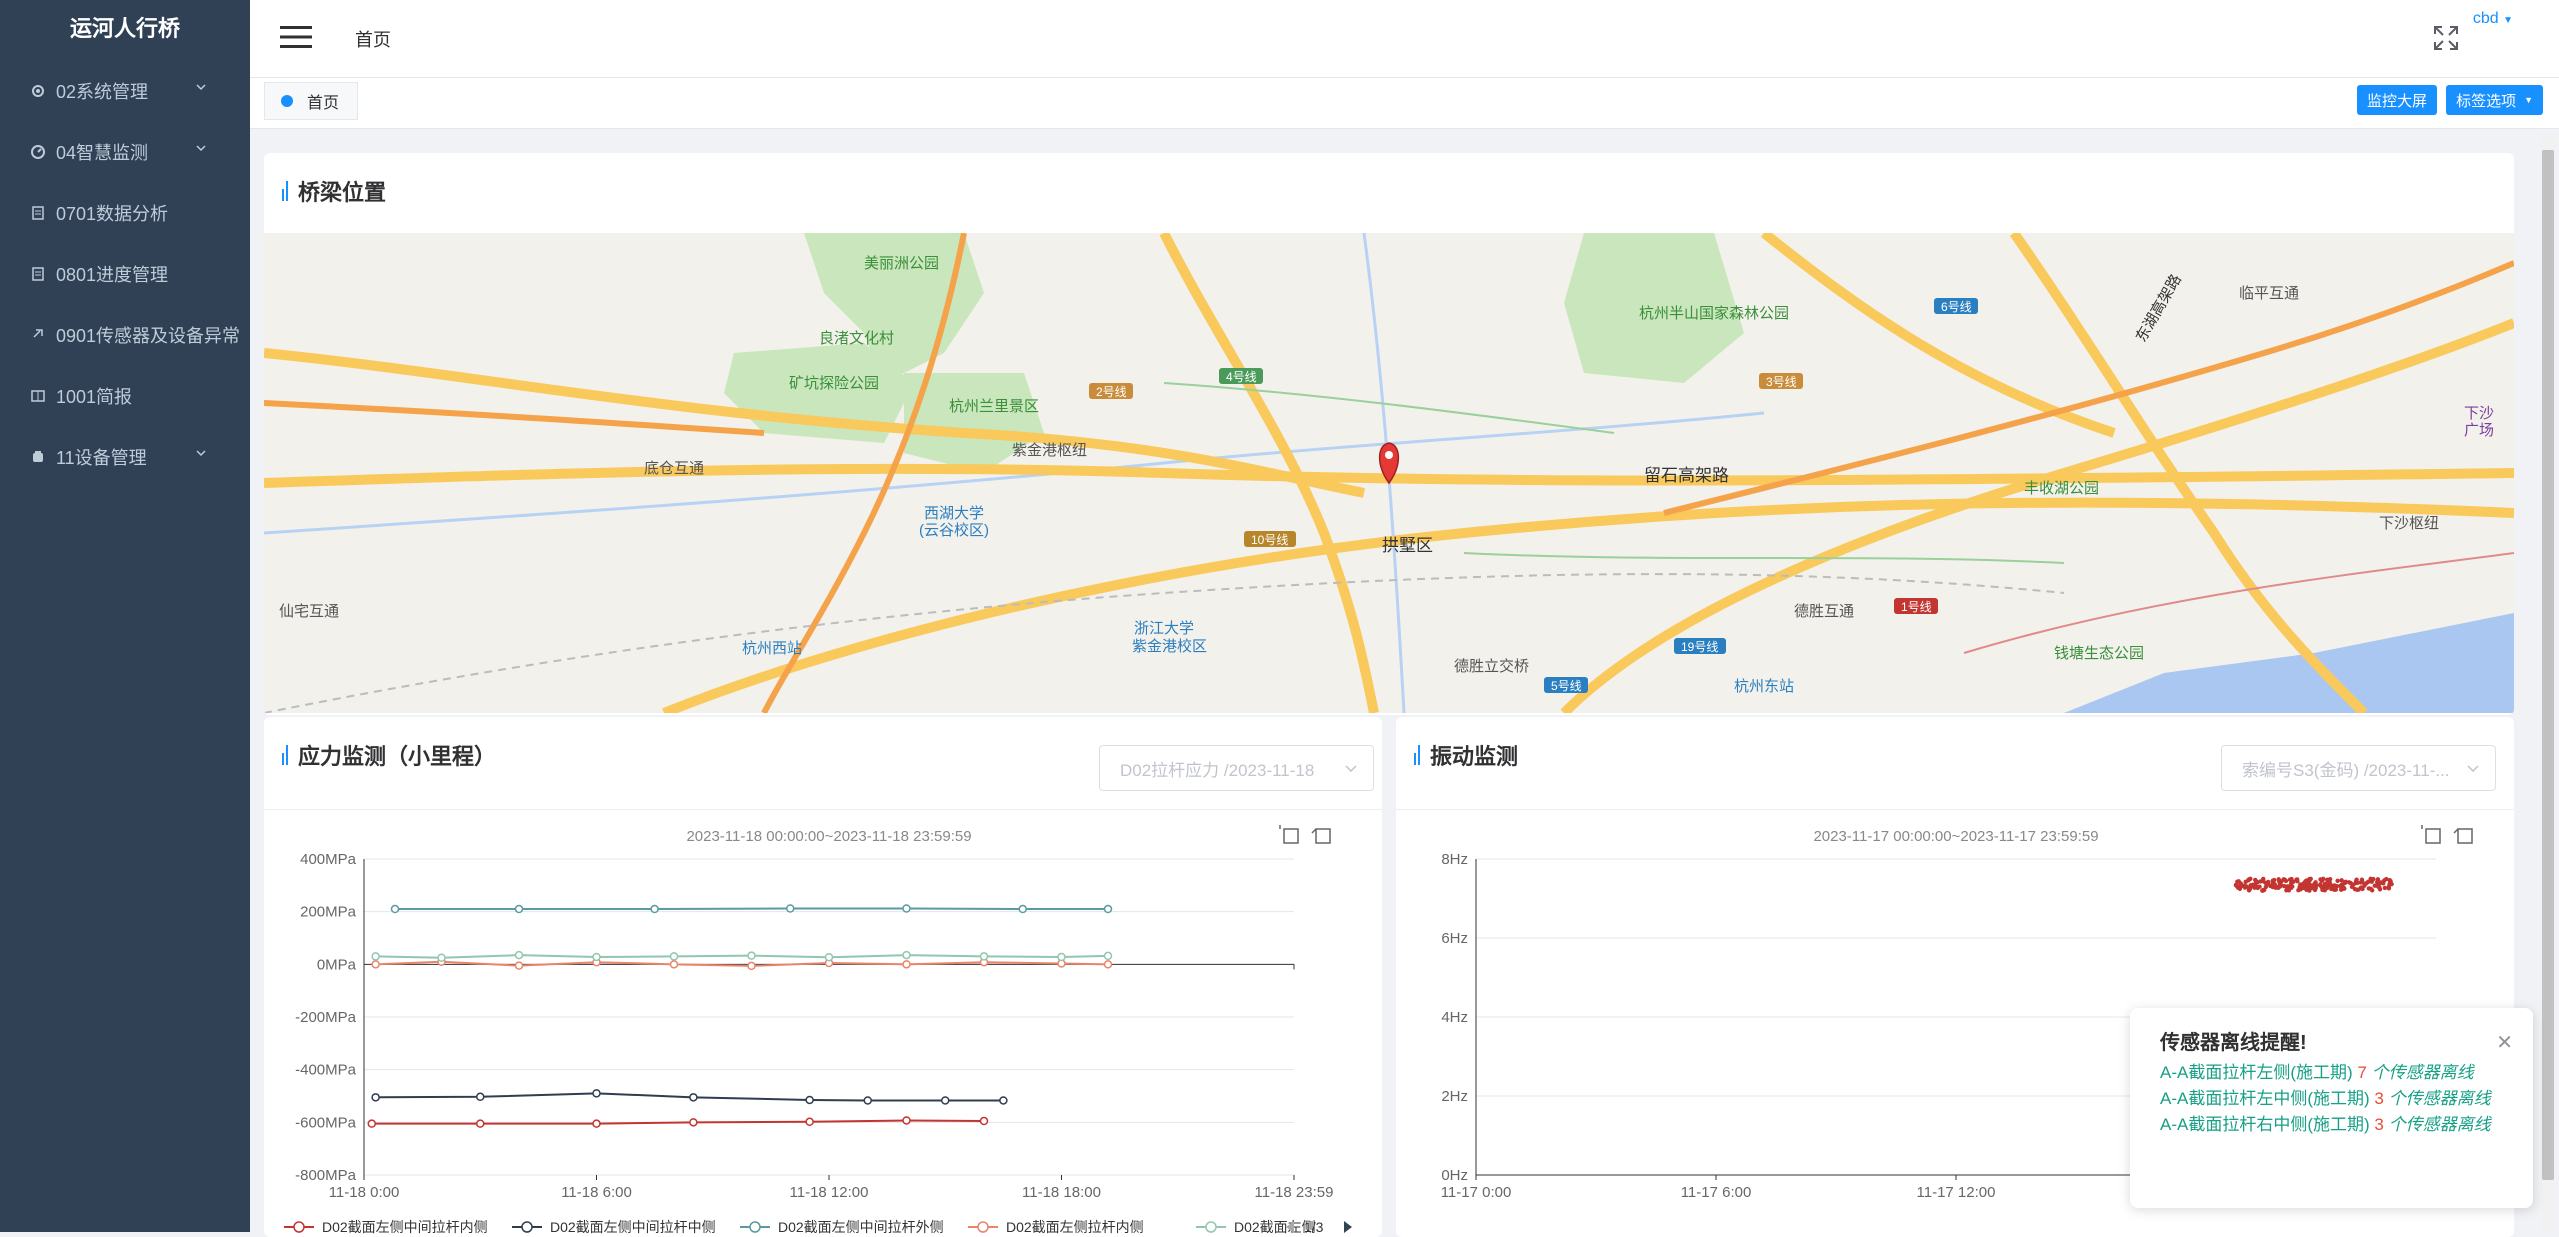 The width and height of the screenshot is (2559, 1237). What do you see at coordinates (596, 1192) in the screenshot?
I see `x-tick-label: 11-18 6:00` at bounding box center [596, 1192].